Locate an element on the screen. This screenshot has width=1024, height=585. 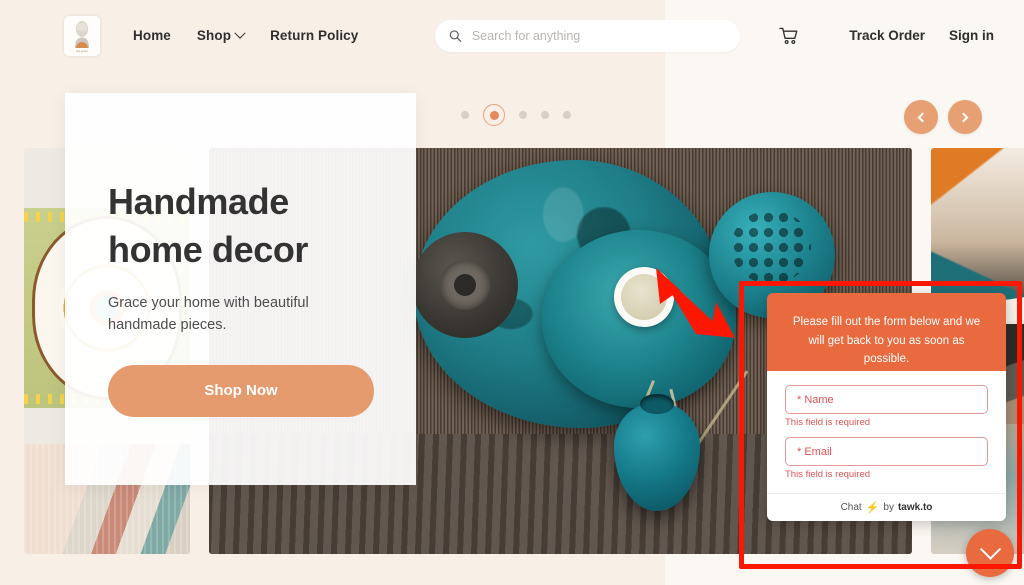
carousel-pagination is located at coordinates (516, 115).